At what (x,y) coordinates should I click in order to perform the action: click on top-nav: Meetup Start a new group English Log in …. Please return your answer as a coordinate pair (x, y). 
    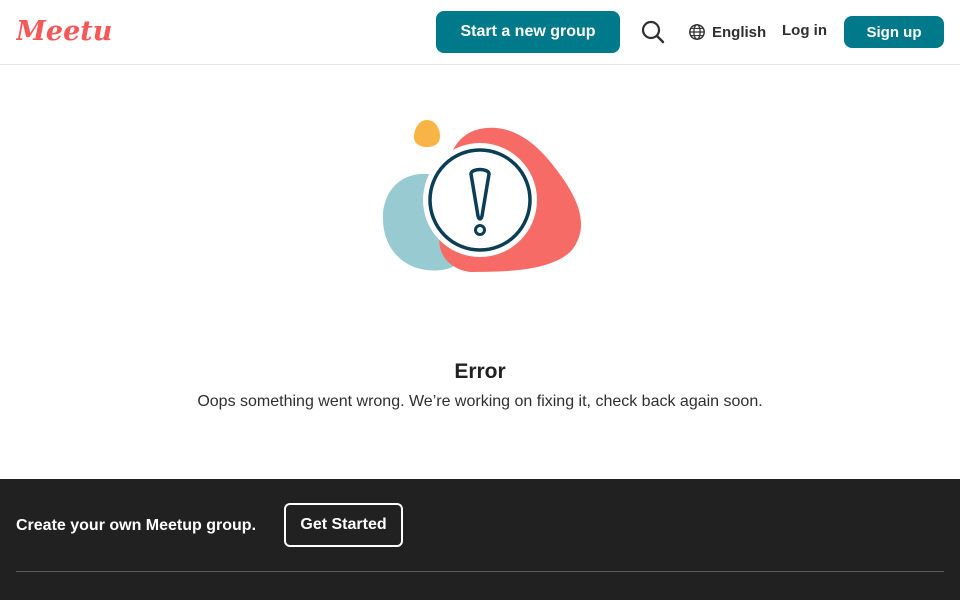
    Looking at the image, I should click on (480, 32).